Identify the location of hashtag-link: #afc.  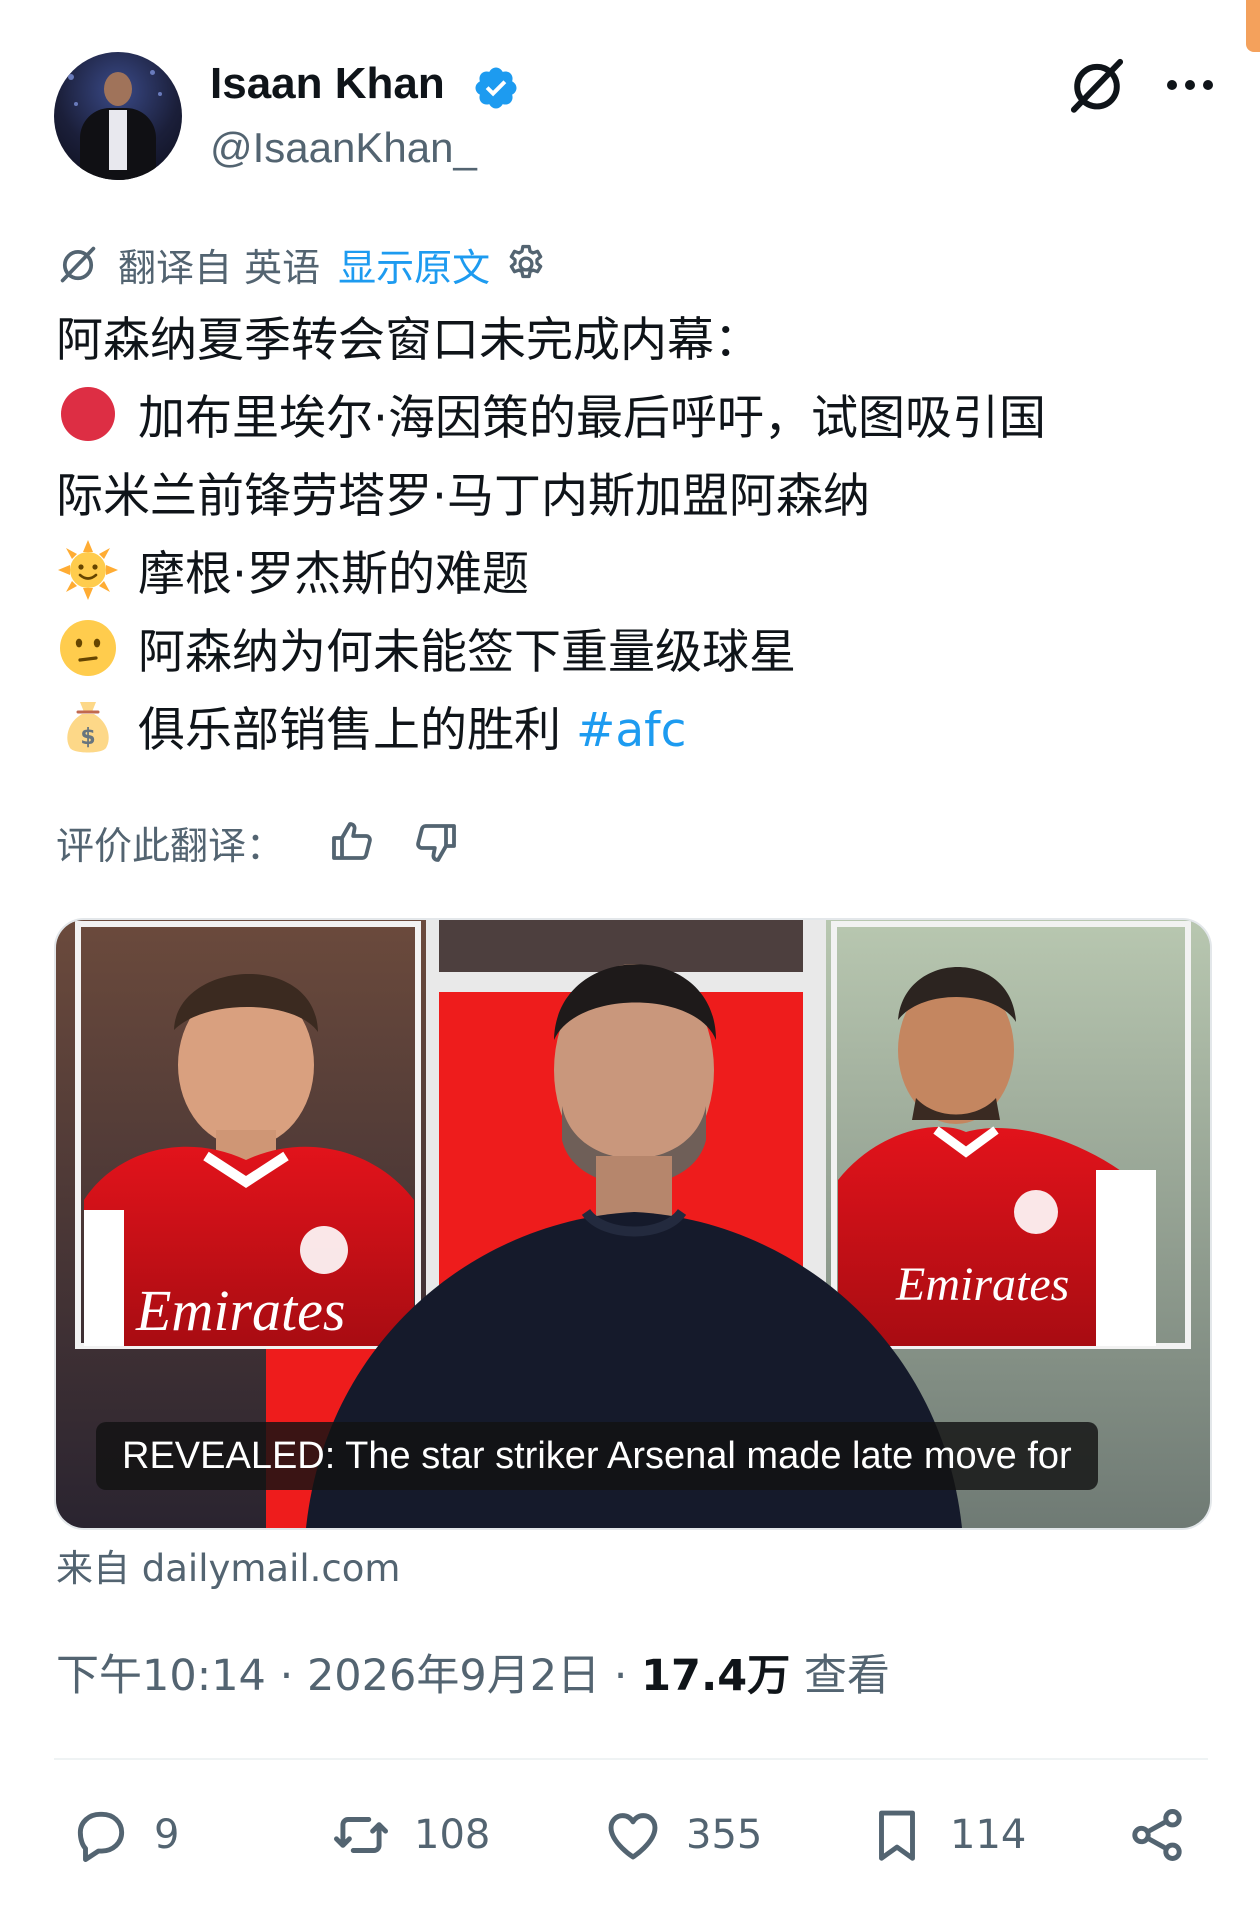
(631, 730).